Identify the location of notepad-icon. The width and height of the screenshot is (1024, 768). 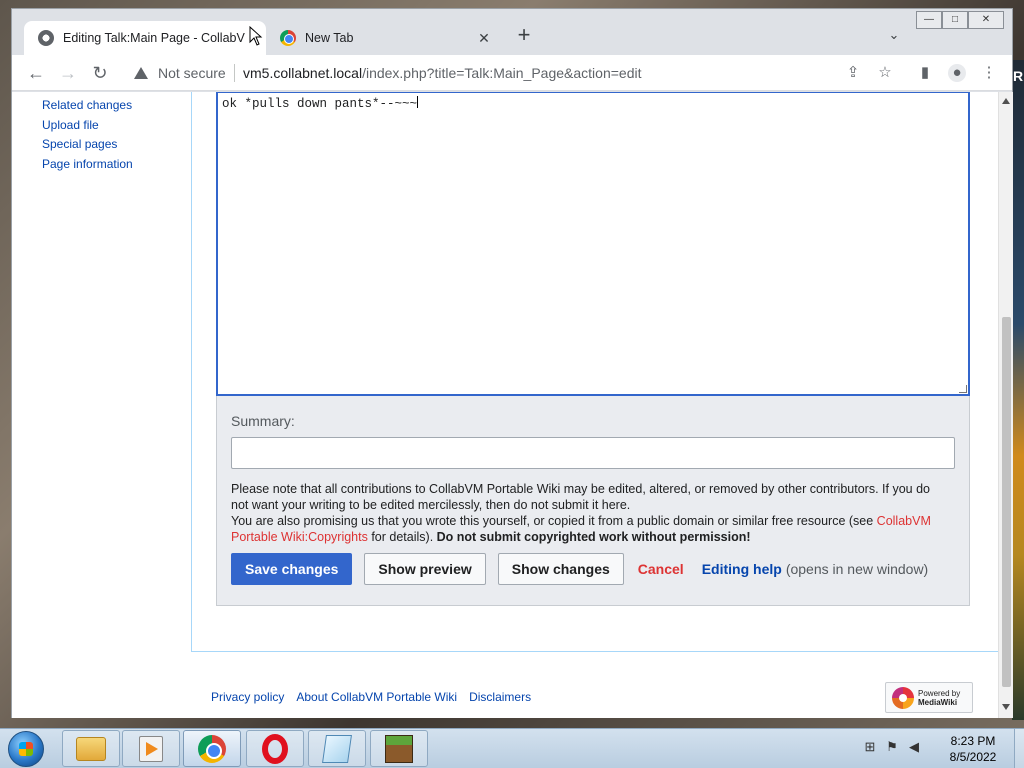
(337, 748).